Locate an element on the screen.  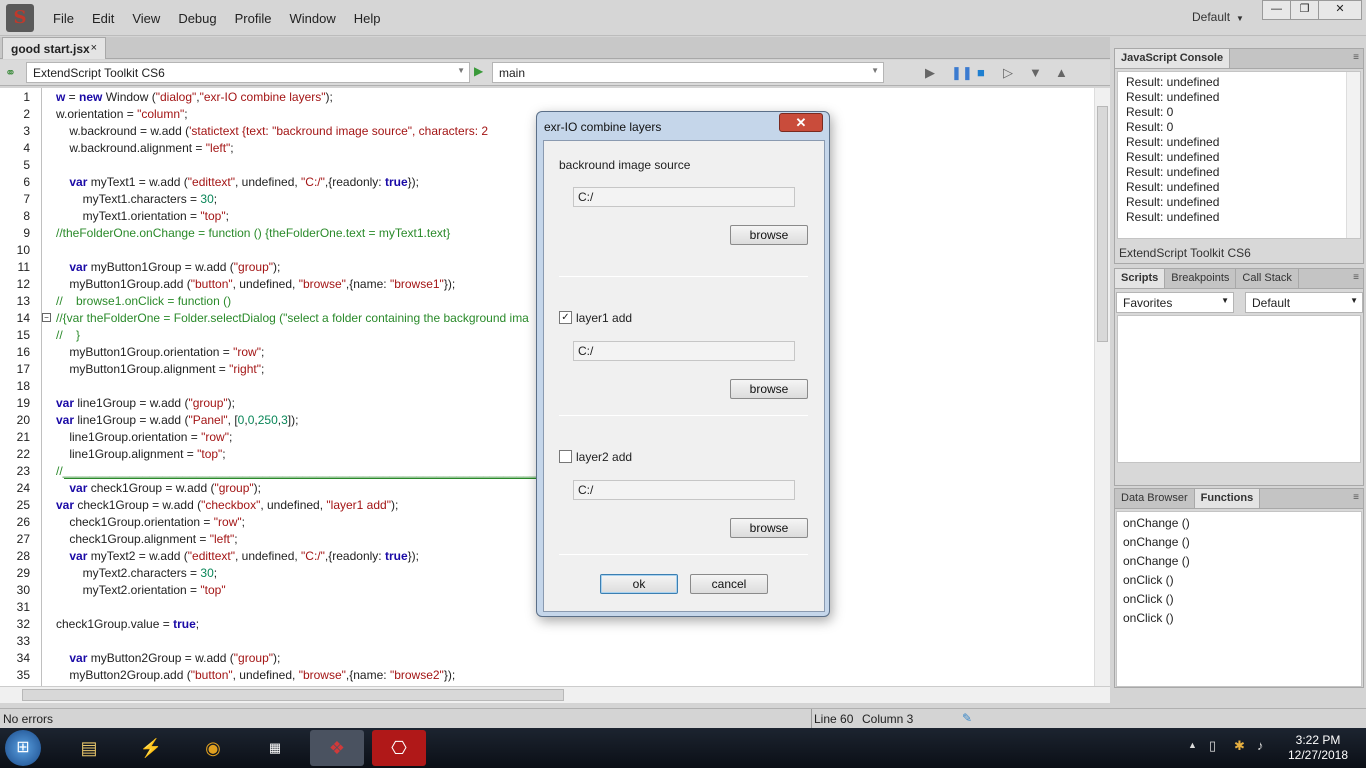
code-line: myText2.orientation = "top" is located at coordinates (141, 590).